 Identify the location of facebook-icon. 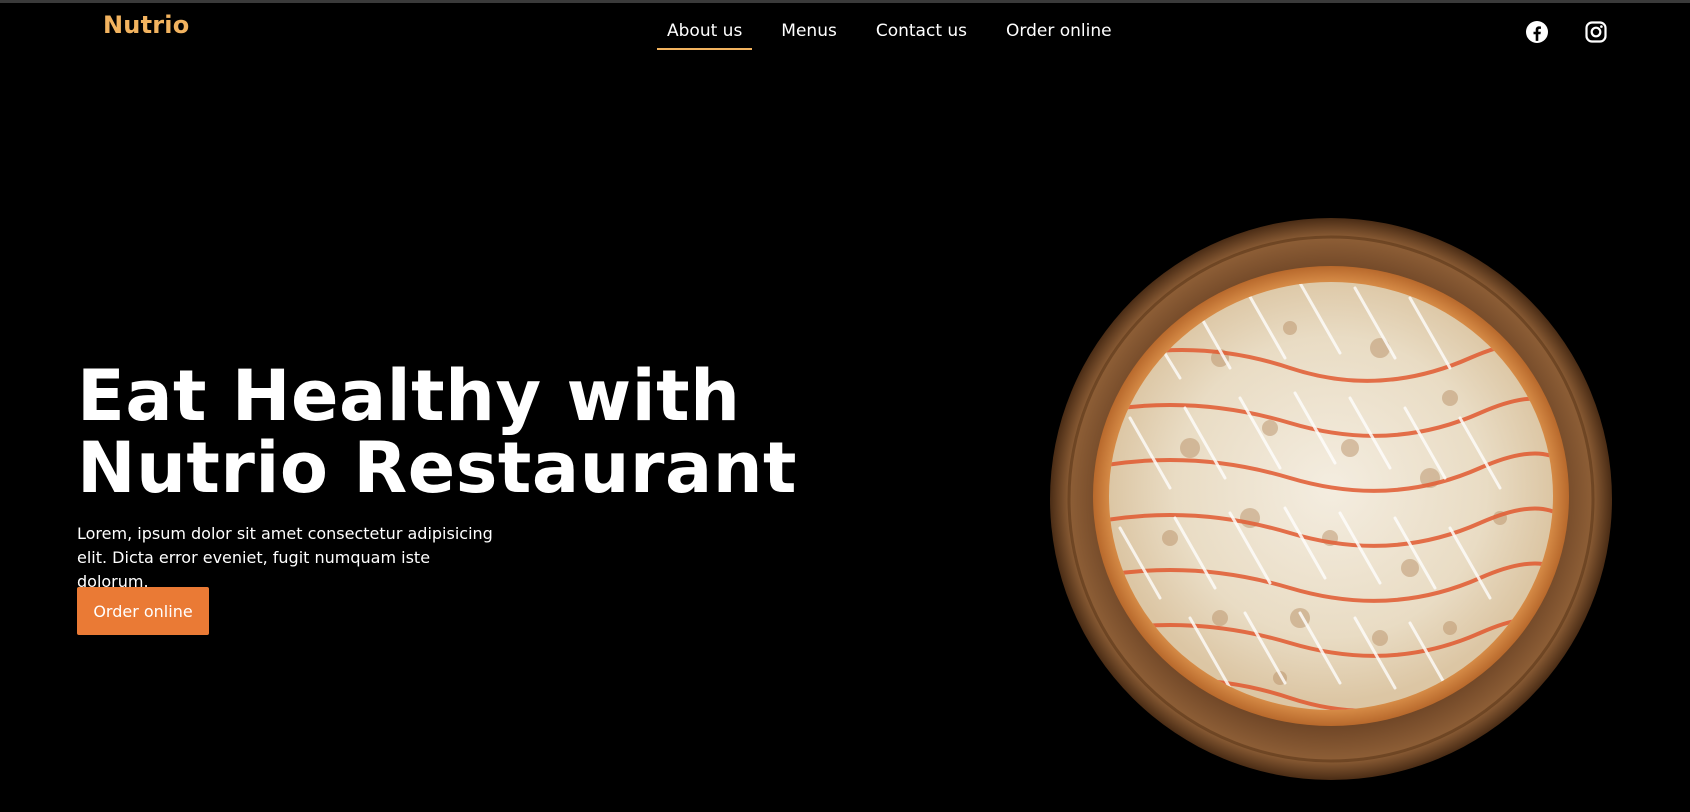
(1537, 32).